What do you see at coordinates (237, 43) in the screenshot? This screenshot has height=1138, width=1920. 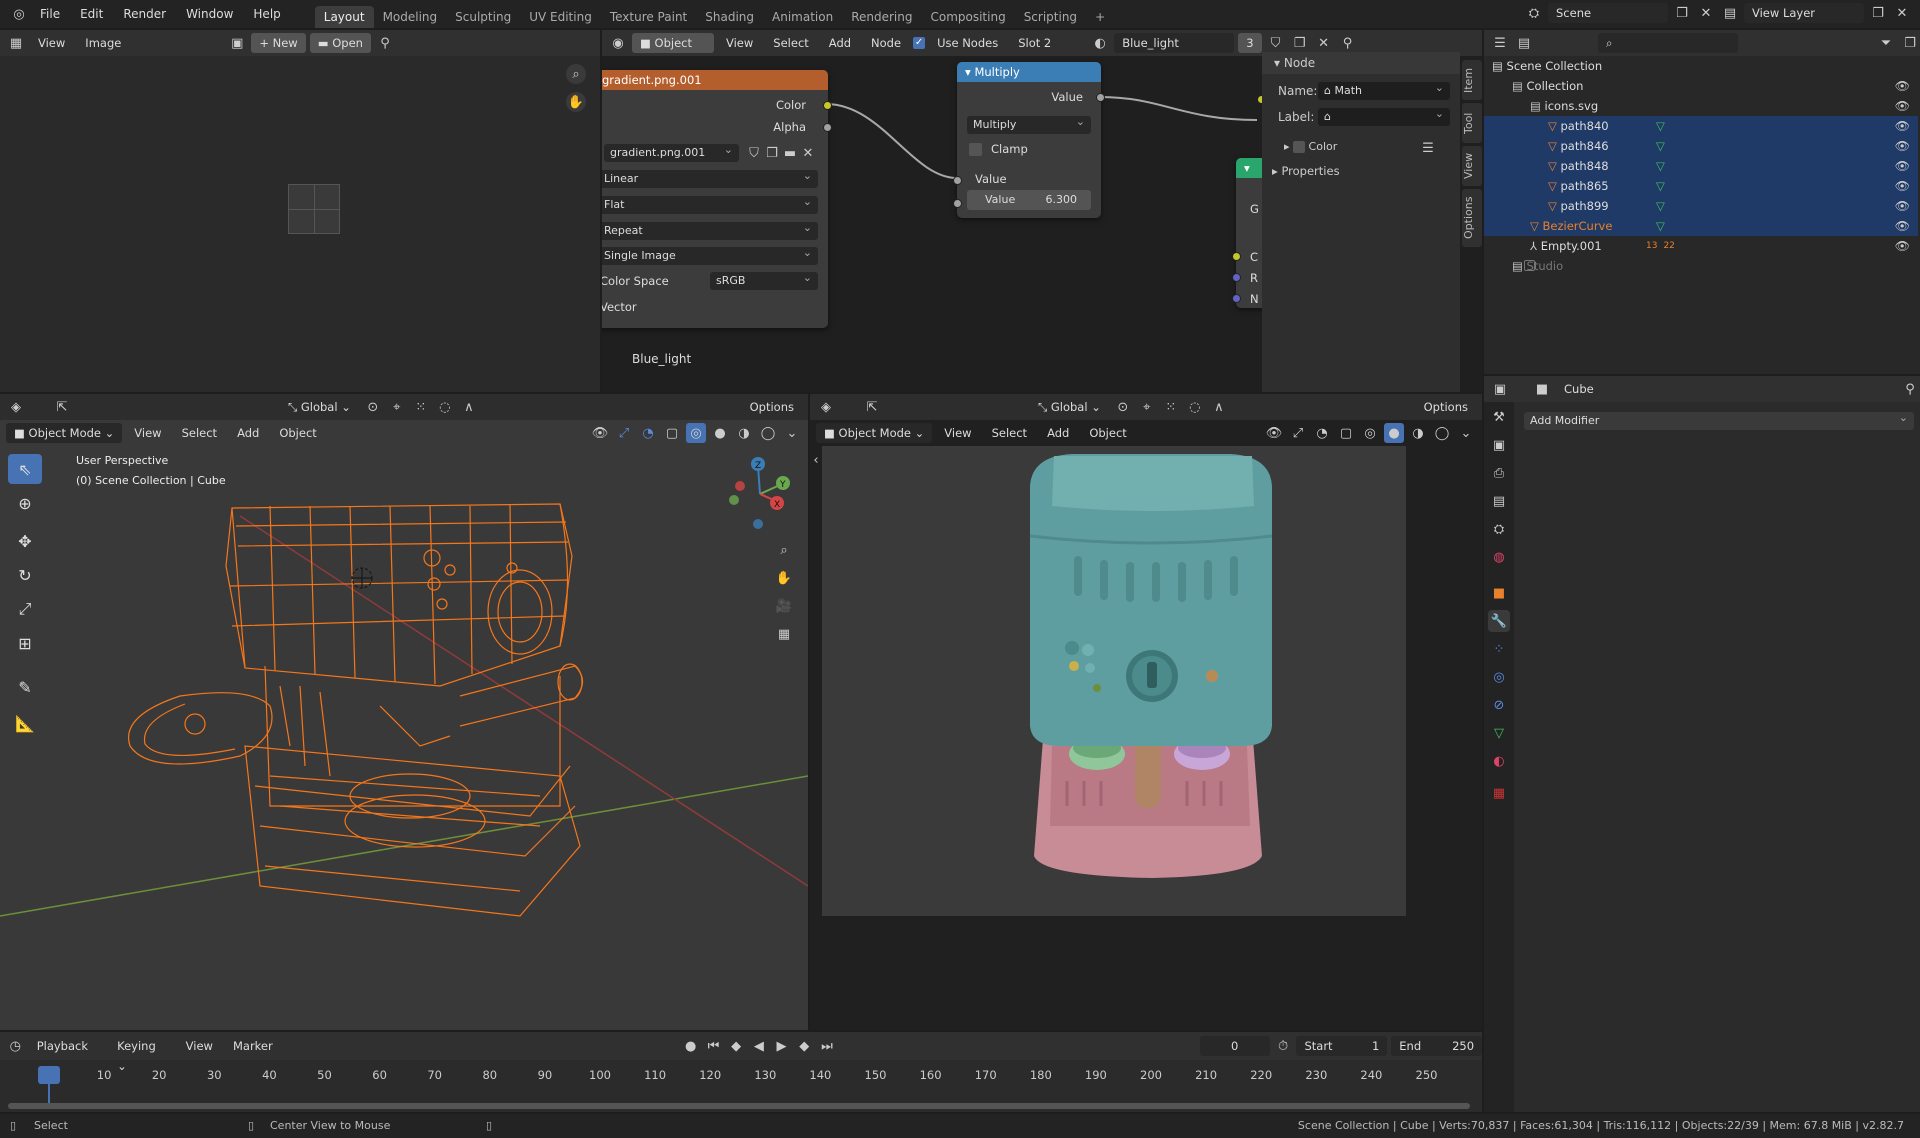 I see `image-browse-icon: ▣` at bounding box center [237, 43].